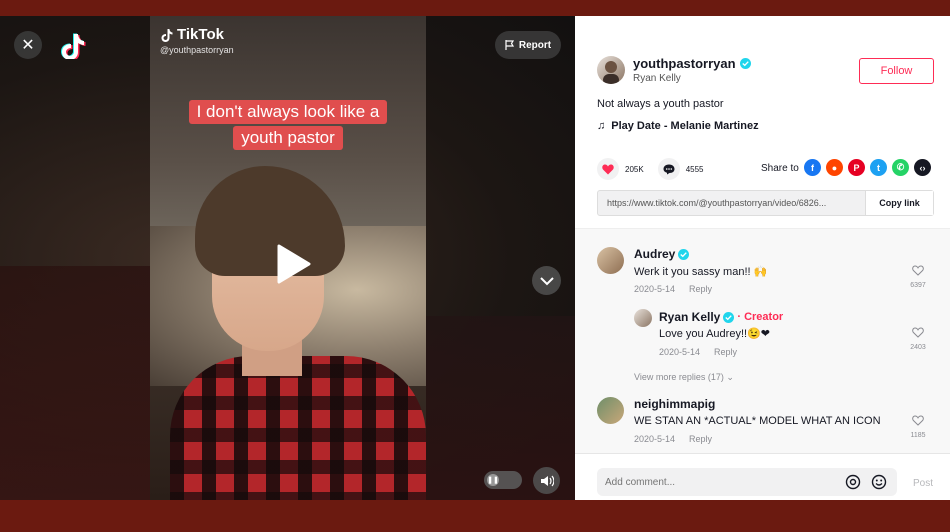 The width and height of the screenshot is (950, 532). I want to click on comment-input-box, so click(747, 482).